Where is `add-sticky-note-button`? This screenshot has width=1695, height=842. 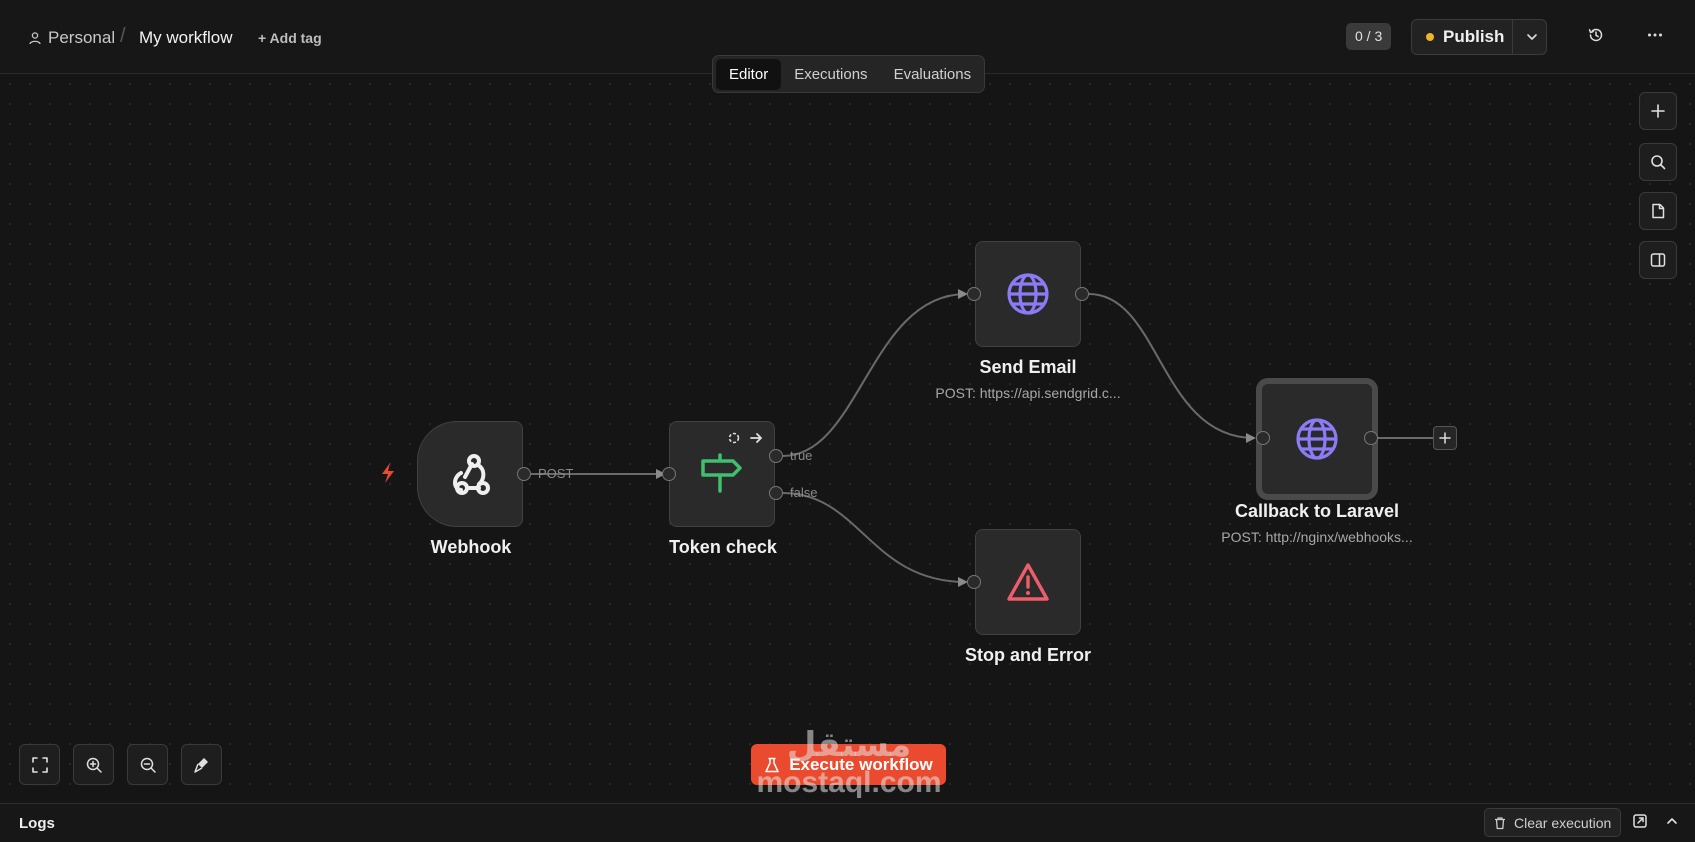 add-sticky-note-button is located at coordinates (1658, 211).